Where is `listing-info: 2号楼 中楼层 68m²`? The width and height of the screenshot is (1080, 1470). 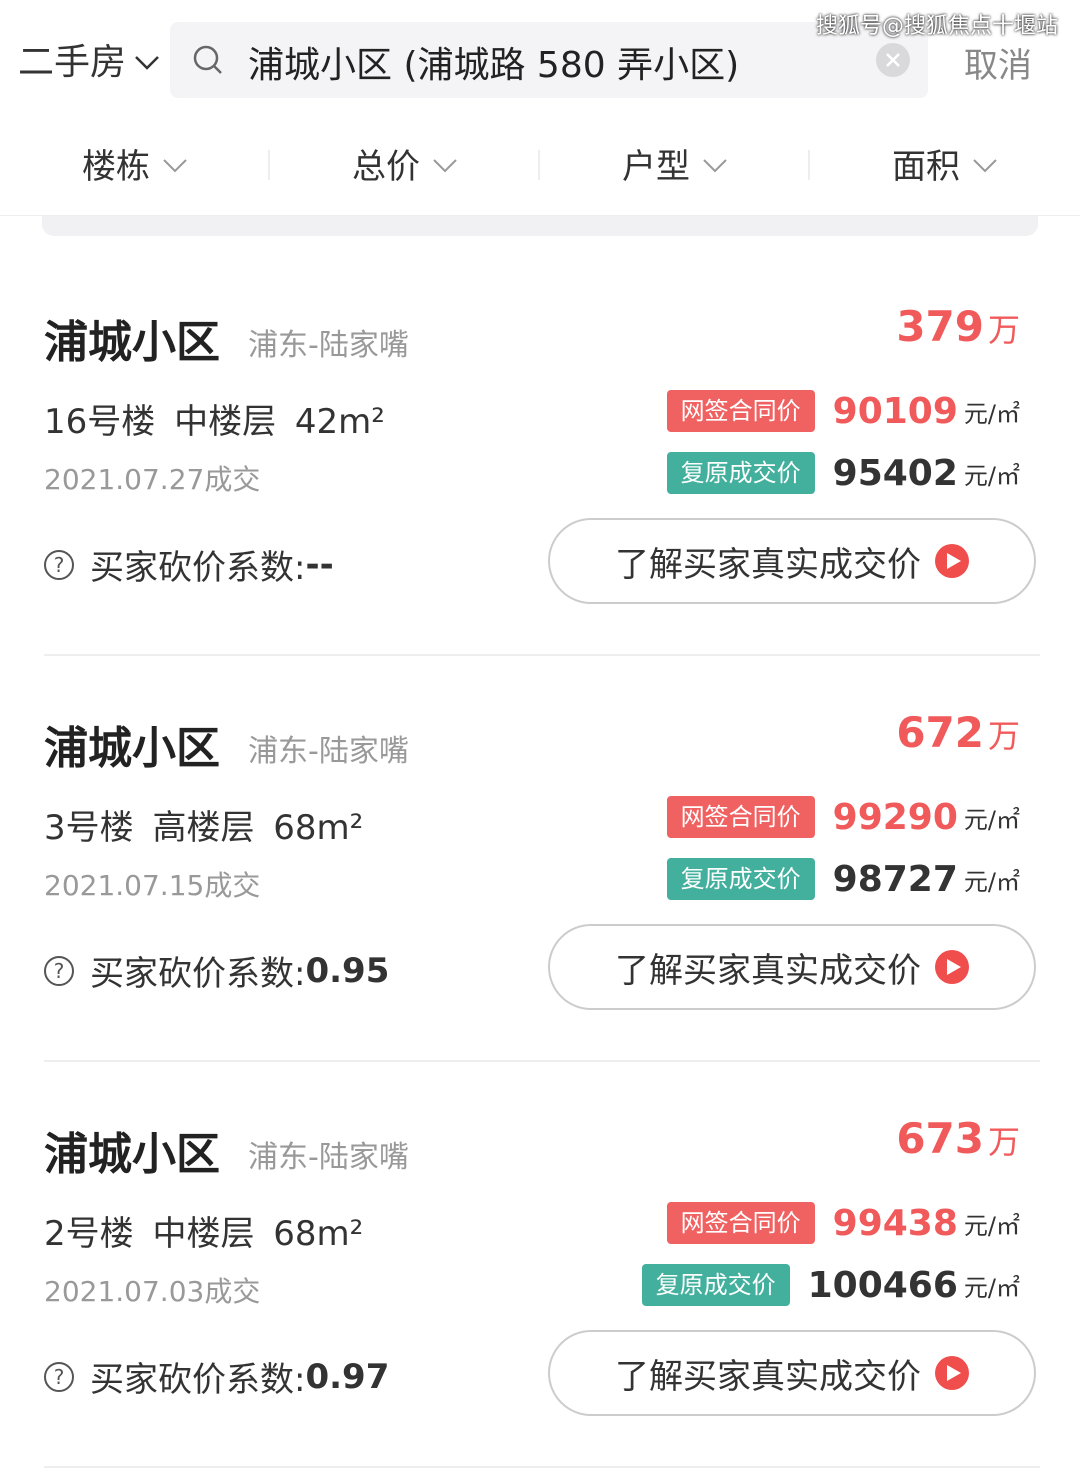
listing-info: 2号楼 中楼层 68m² is located at coordinates (204, 1234).